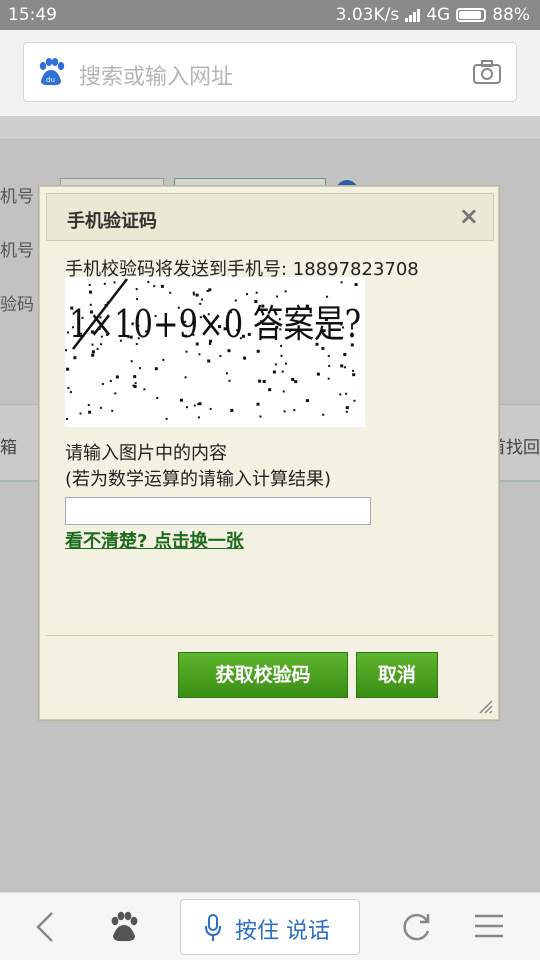 The width and height of the screenshot is (540, 960). Describe the element at coordinates (413, 15) in the screenshot. I see `signal-icon` at that location.